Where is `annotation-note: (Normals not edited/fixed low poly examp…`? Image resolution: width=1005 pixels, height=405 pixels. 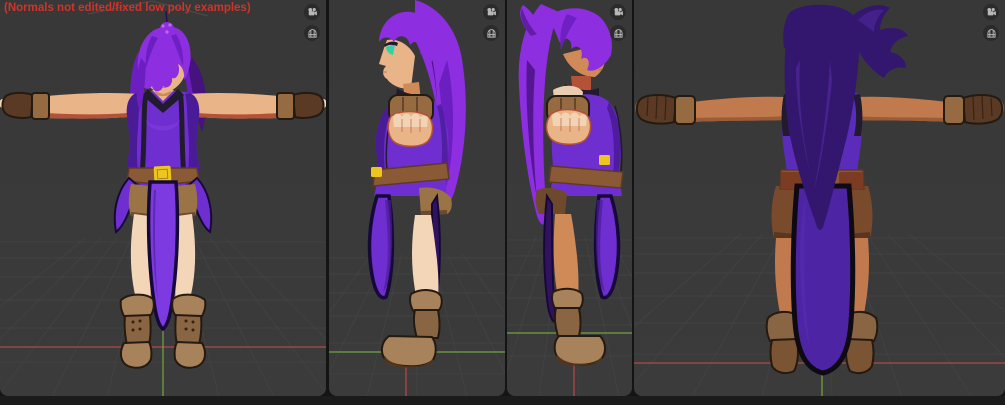
annotation-note: (Normals not edited/fixed low poly examp… is located at coordinates (127, 8).